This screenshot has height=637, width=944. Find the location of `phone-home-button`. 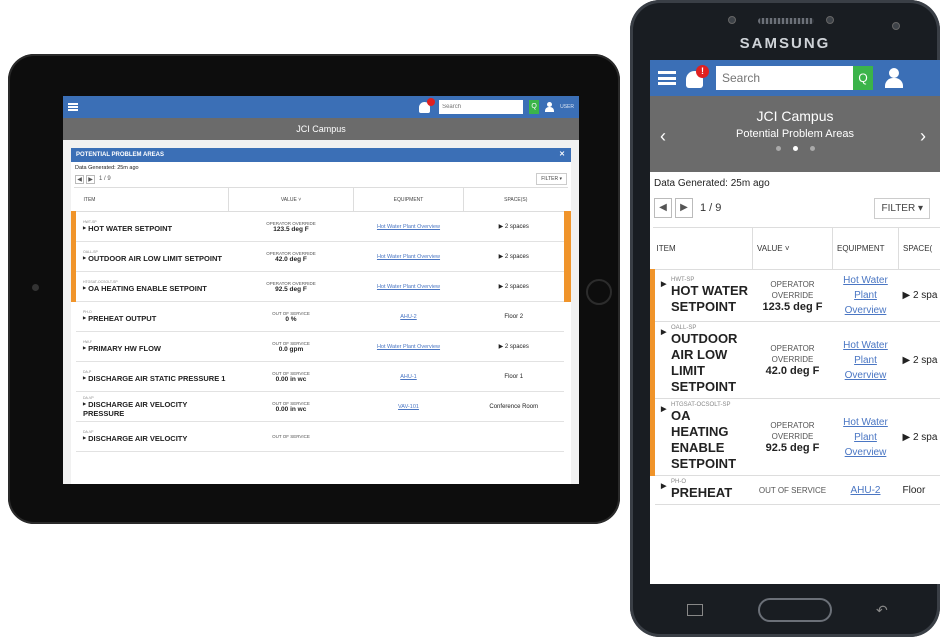

phone-home-button is located at coordinates (795, 610).